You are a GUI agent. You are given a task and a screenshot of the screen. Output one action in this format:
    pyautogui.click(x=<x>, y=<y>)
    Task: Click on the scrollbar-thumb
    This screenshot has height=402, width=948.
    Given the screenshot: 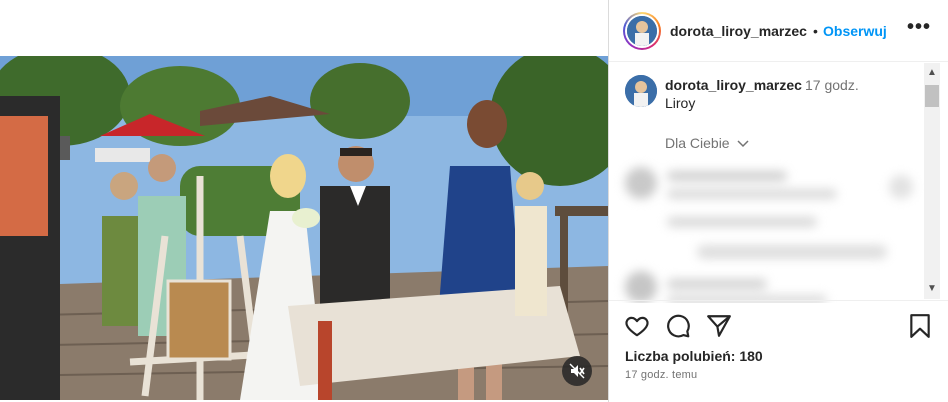 What is the action you would take?
    pyautogui.click(x=932, y=96)
    